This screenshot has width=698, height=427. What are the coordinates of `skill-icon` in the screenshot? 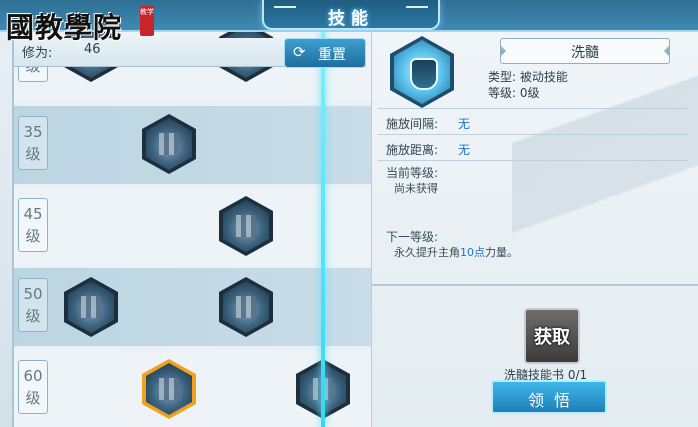 It's located at (422, 72).